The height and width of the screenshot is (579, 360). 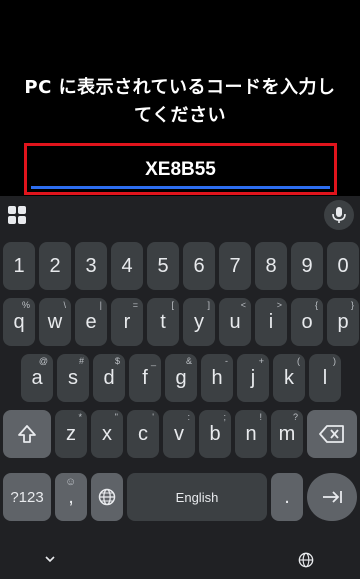 I want to click on key-k: (k, so click(x=289, y=378).